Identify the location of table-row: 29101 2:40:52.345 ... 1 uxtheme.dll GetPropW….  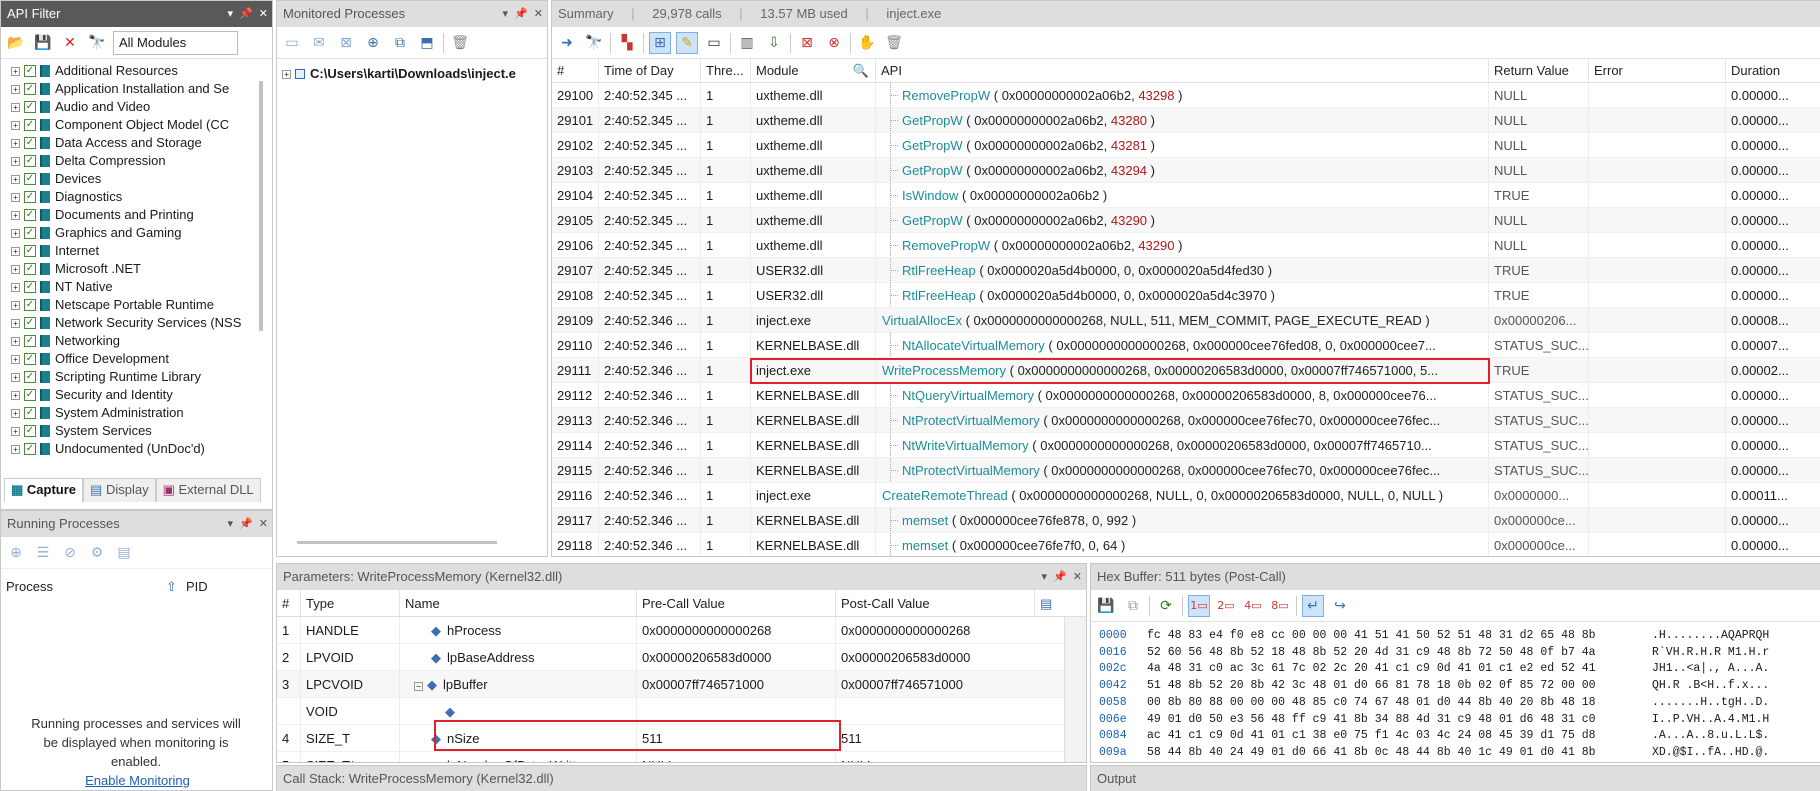
(1186, 120).